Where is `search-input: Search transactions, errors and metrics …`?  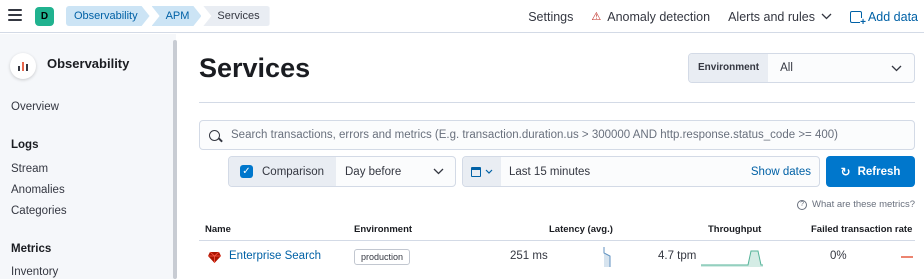
search-input: Search transactions, errors and metrics … is located at coordinates (557, 135).